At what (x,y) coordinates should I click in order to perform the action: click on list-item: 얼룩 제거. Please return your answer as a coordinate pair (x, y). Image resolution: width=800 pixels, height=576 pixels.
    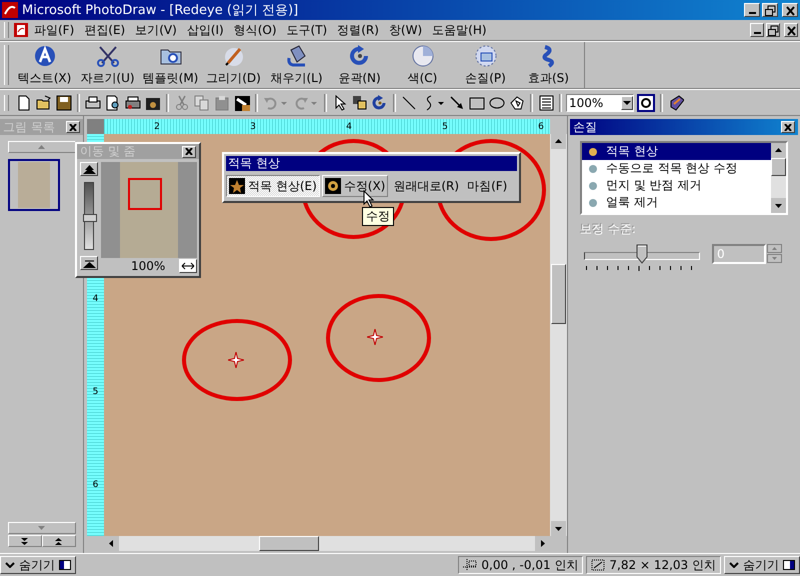
    Looking at the image, I should click on (676, 202).